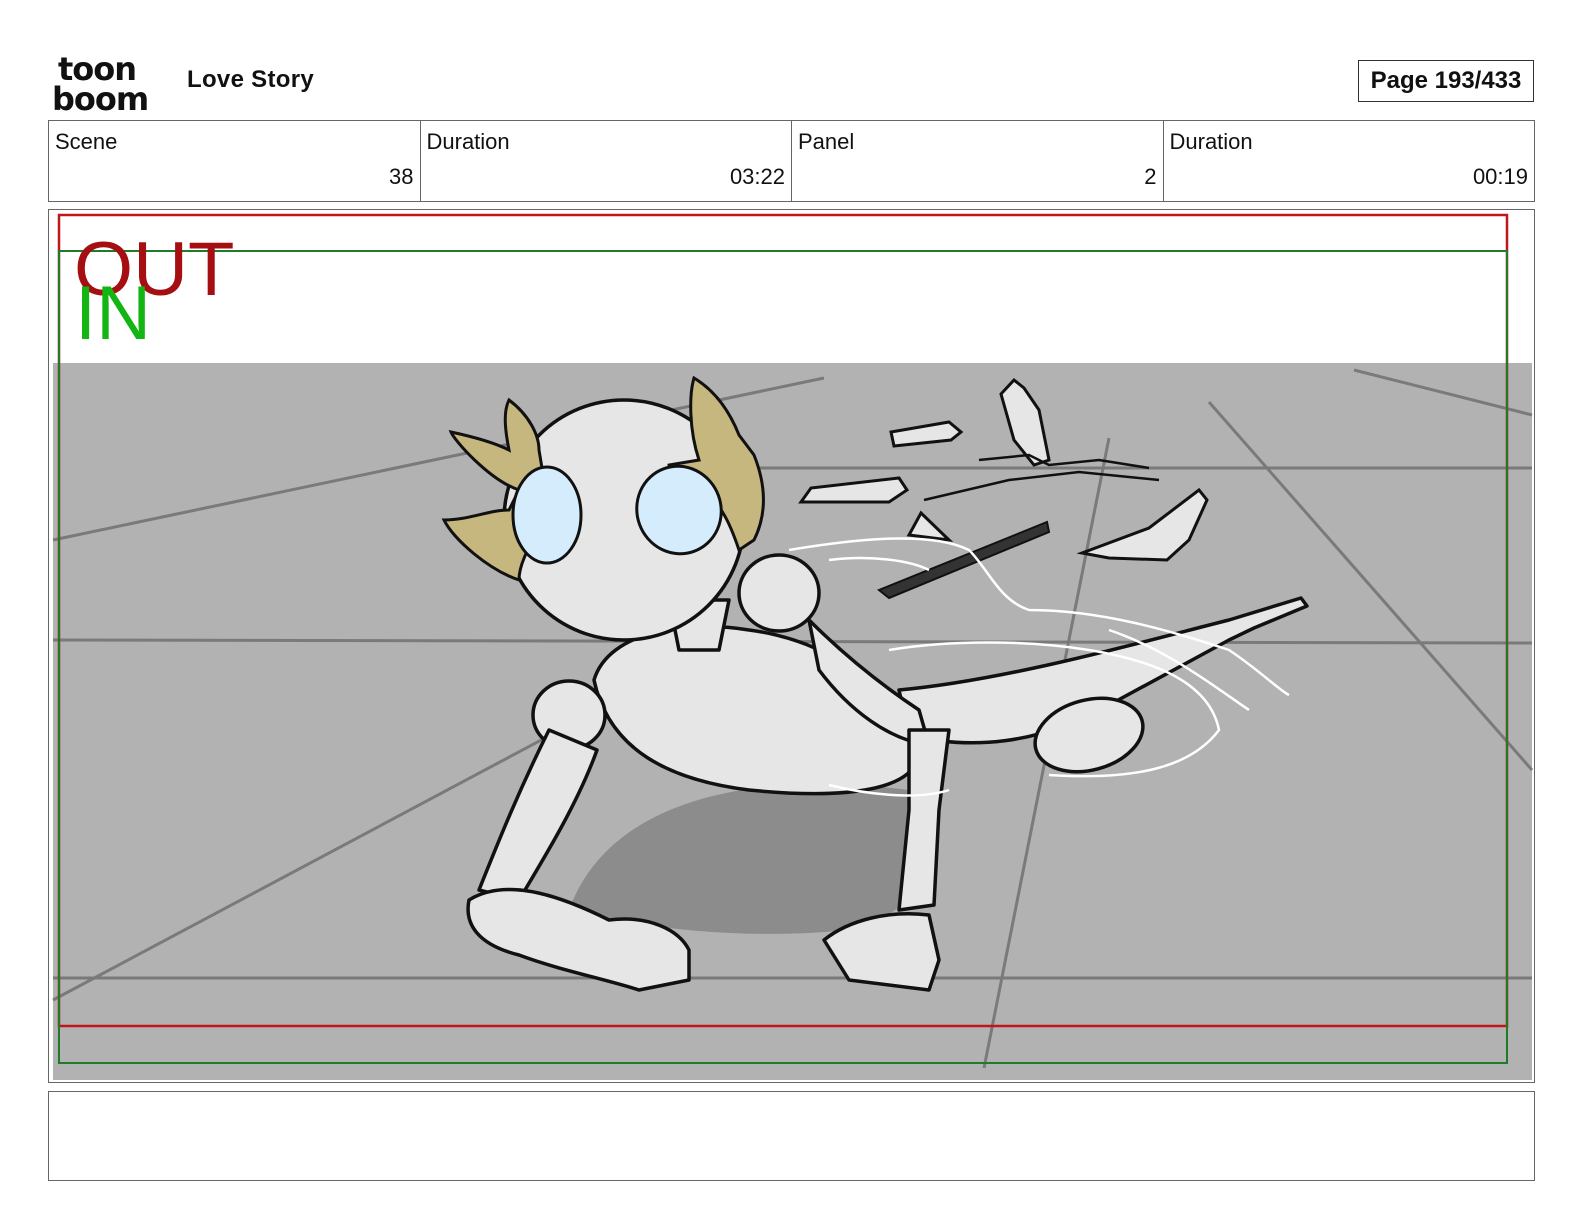  Describe the element at coordinates (791, 1136) in the screenshot. I see `caption-box` at that location.